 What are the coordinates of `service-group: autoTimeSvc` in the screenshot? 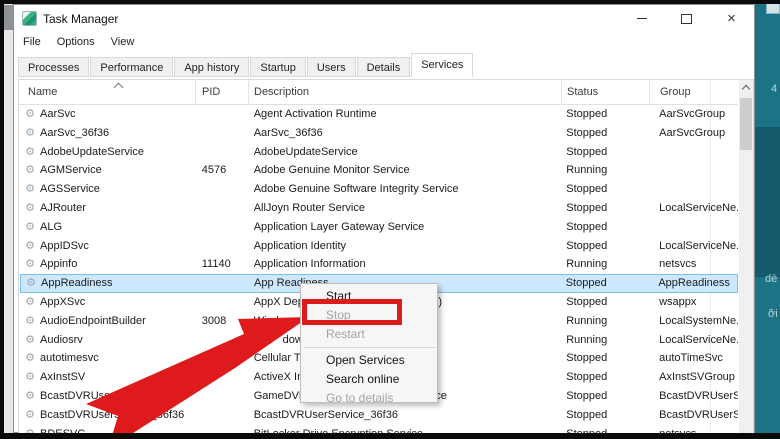 It's located at (691, 358).